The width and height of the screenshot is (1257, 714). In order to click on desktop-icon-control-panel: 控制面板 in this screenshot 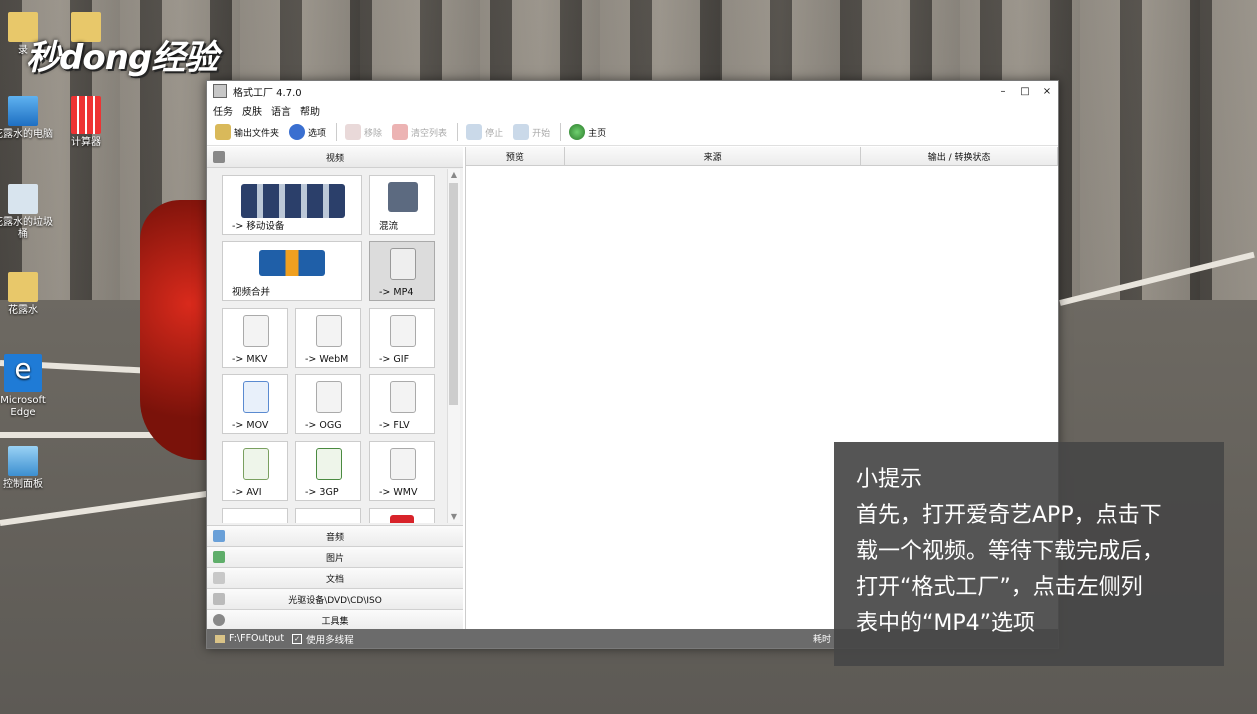, I will do `click(27, 468)`.